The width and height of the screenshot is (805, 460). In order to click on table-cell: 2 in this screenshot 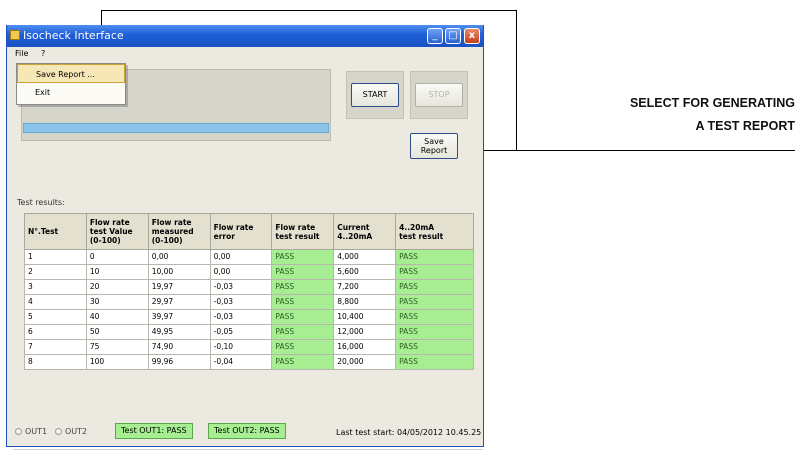, I will do `click(55, 272)`.